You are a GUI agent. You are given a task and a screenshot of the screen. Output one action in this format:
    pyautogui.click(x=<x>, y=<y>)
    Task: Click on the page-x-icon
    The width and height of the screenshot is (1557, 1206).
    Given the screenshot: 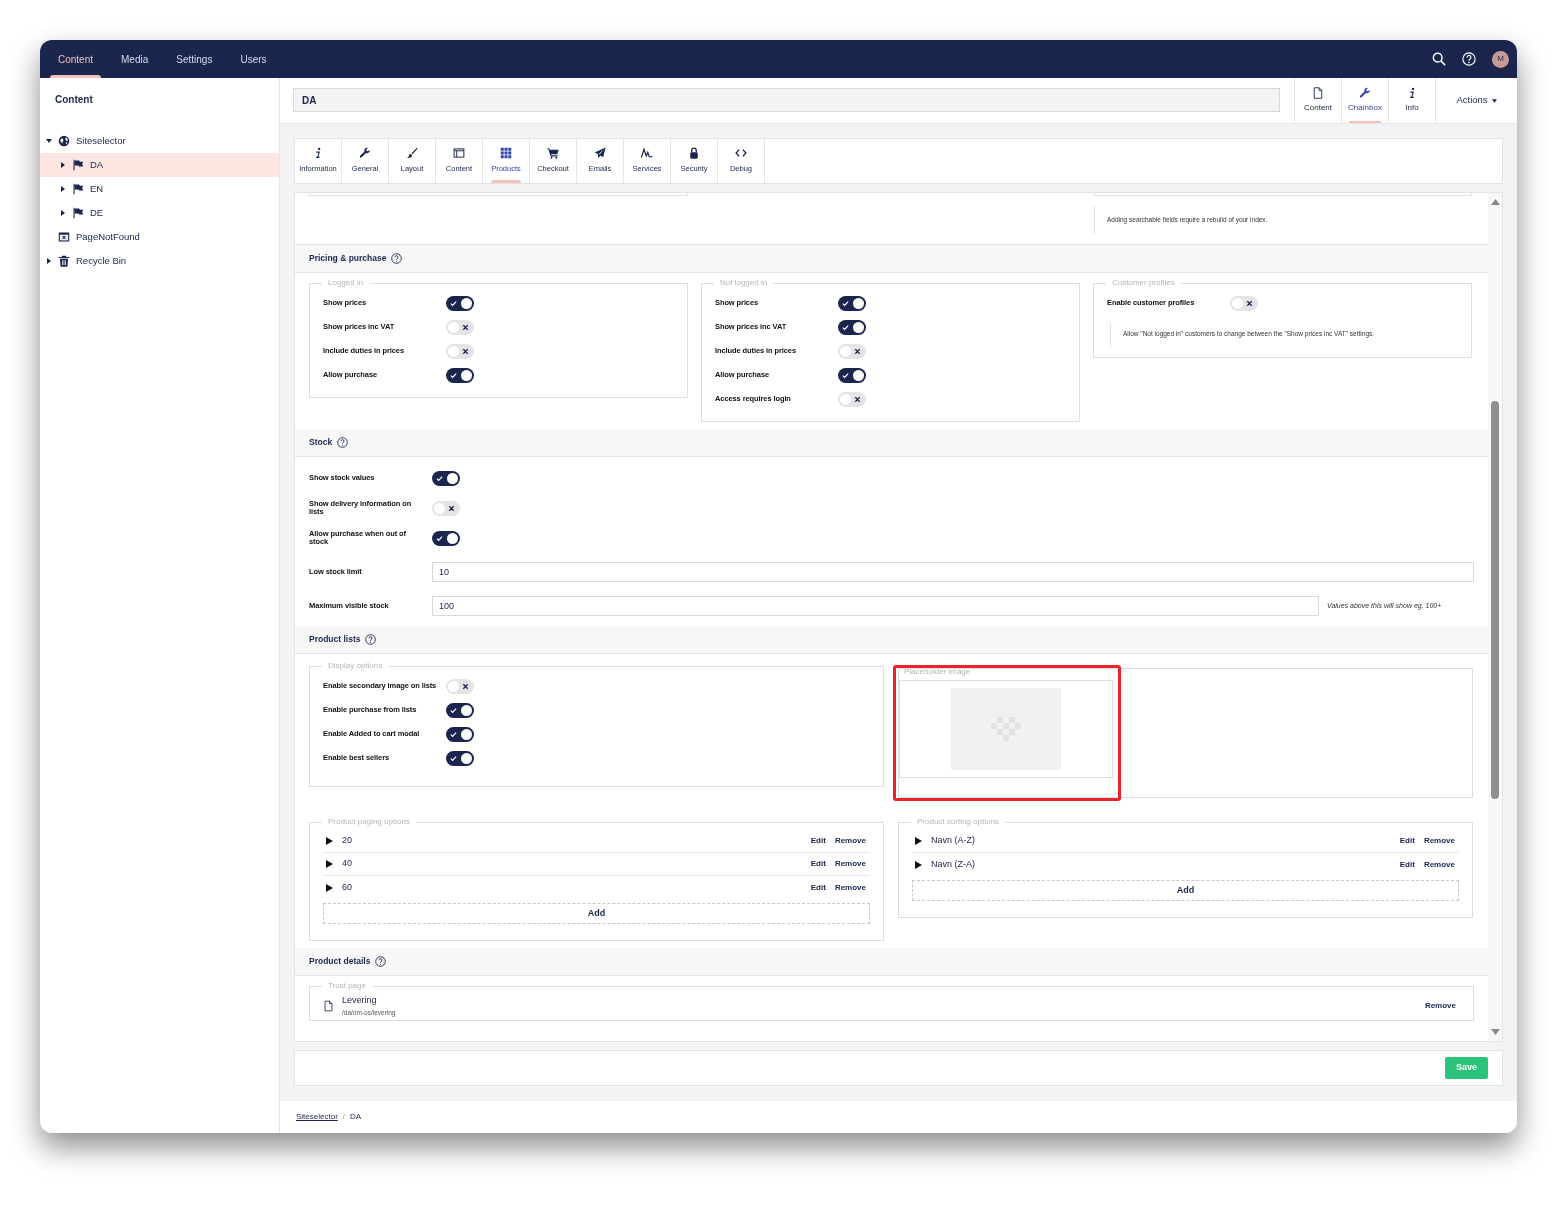 What is the action you would take?
    pyautogui.click(x=64, y=237)
    